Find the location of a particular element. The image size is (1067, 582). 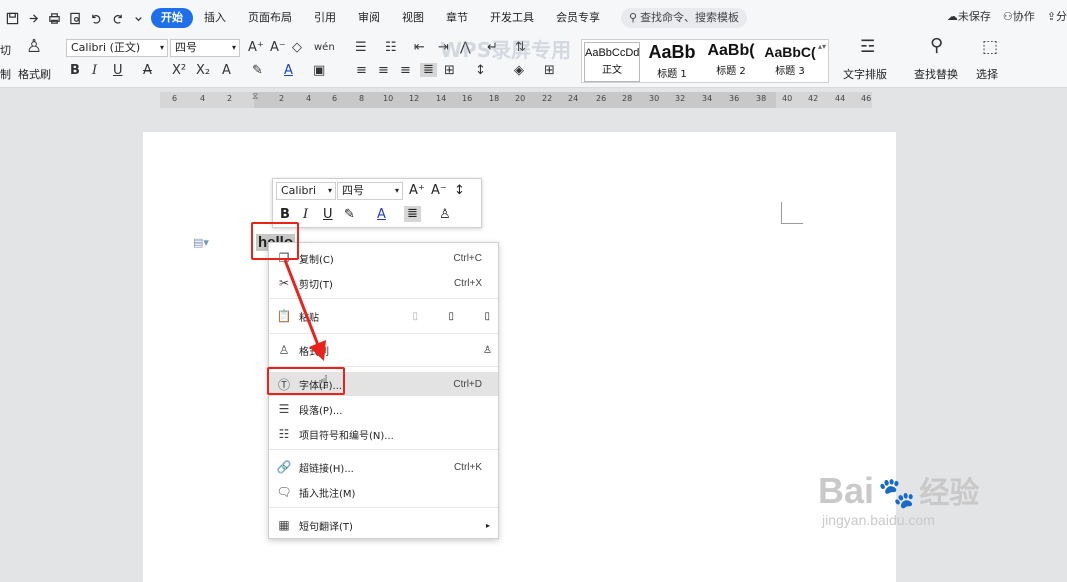

align-right-icon: ≡ is located at coordinates (405, 71).